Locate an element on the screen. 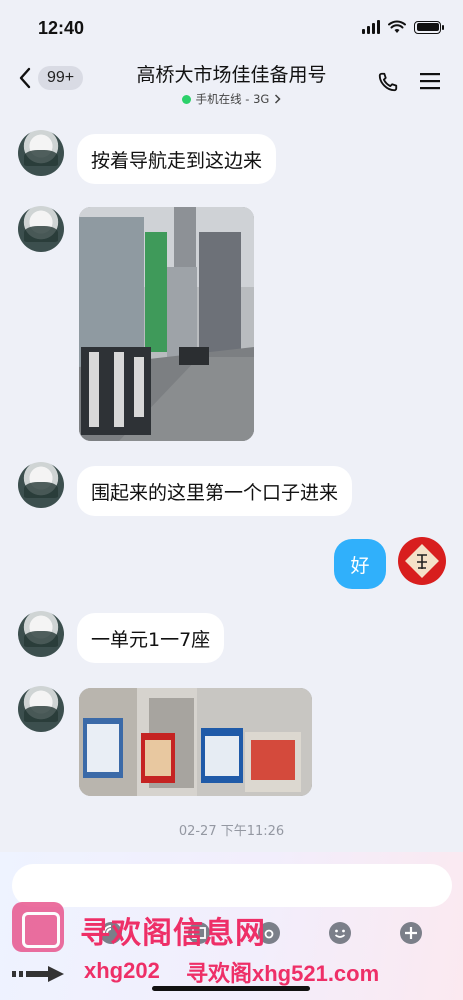 The width and height of the screenshot is (463, 1000). clock: 12:40 is located at coordinates (61, 28).